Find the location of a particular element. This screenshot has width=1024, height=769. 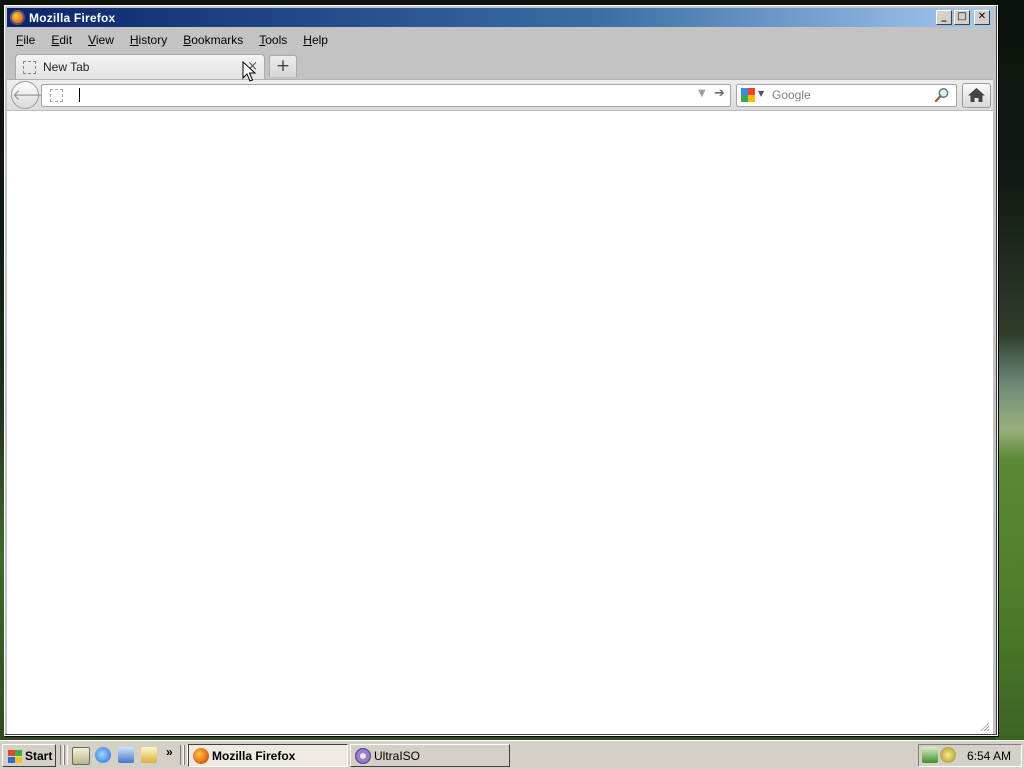

magnifier-icon is located at coordinates (942, 95).